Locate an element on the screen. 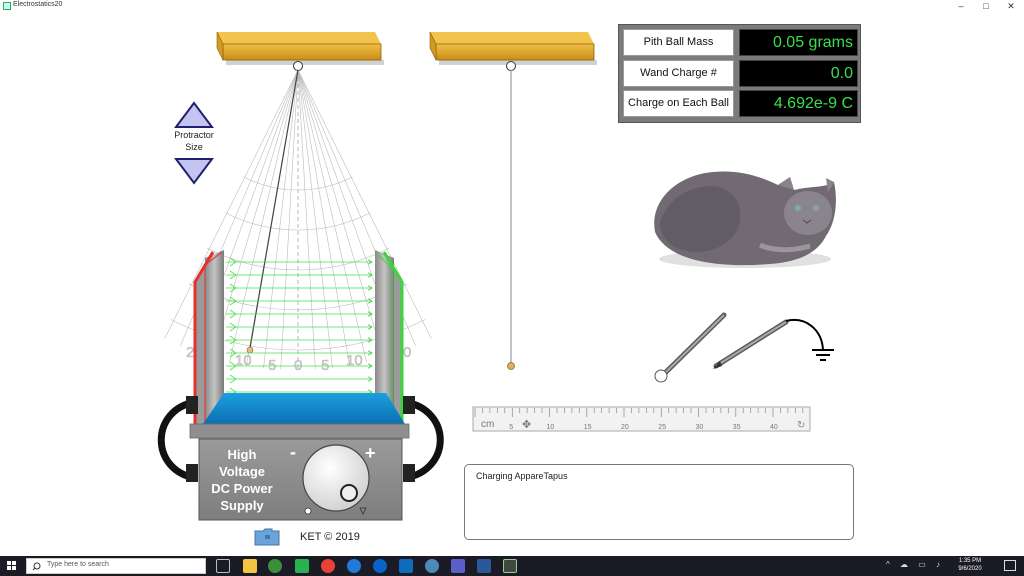 This screenshot has height=576, width=1024. grounded-rod is located at coordinates (768, 343).